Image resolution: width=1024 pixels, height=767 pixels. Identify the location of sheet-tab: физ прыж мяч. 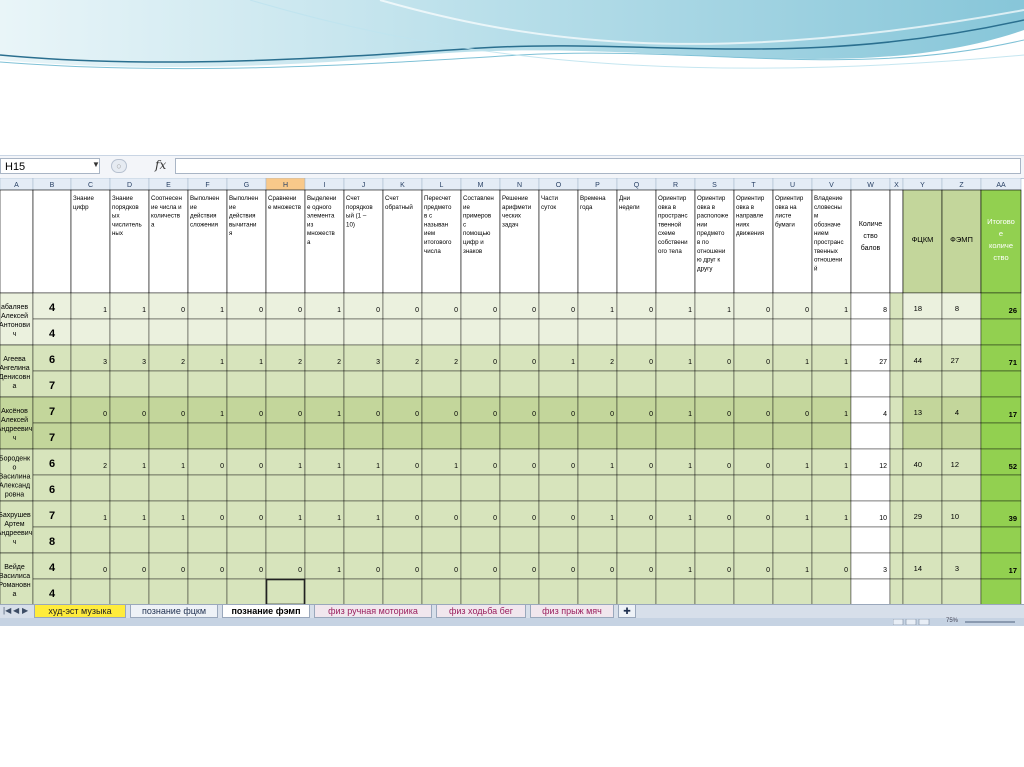
(572, 611).